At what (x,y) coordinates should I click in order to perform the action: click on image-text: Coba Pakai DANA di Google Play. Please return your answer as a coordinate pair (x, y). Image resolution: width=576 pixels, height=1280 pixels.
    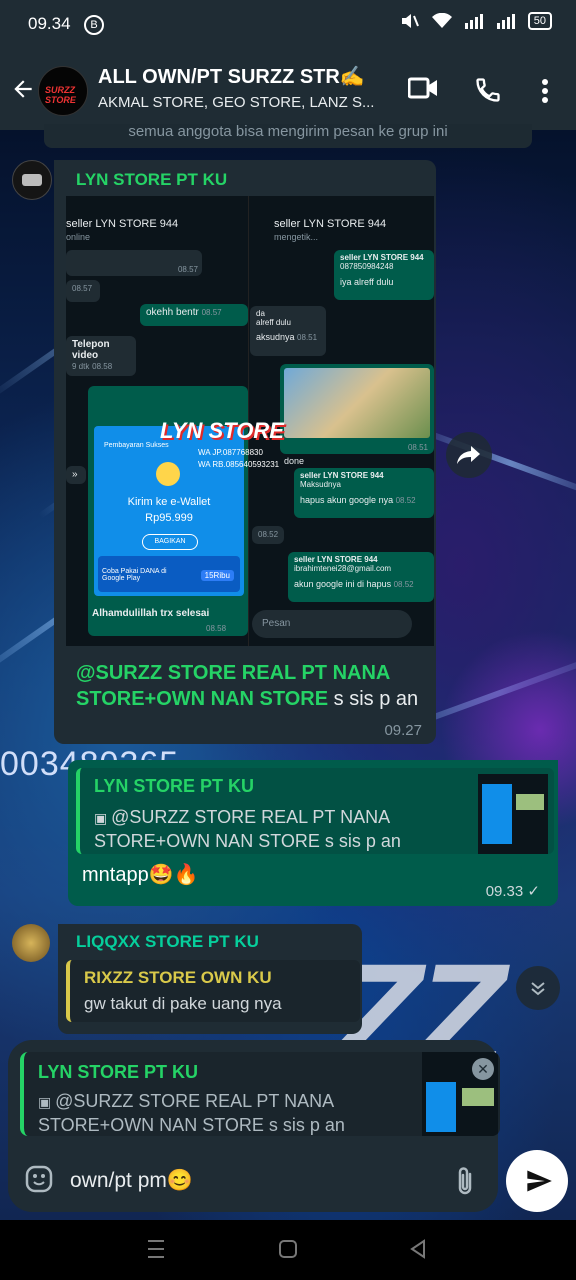
    Looking at the image, I should click on (134, 575).